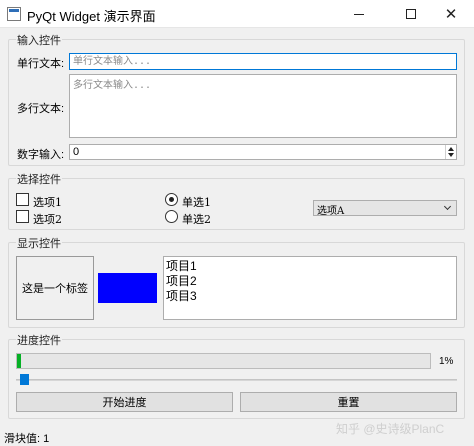 Image resolution: width=474 pixels, height=446 pixels. What do you see at coordinates (39, 40) in the screenshot?
I see `input-group-title: 输入控件` at bounding box center [39, 40].